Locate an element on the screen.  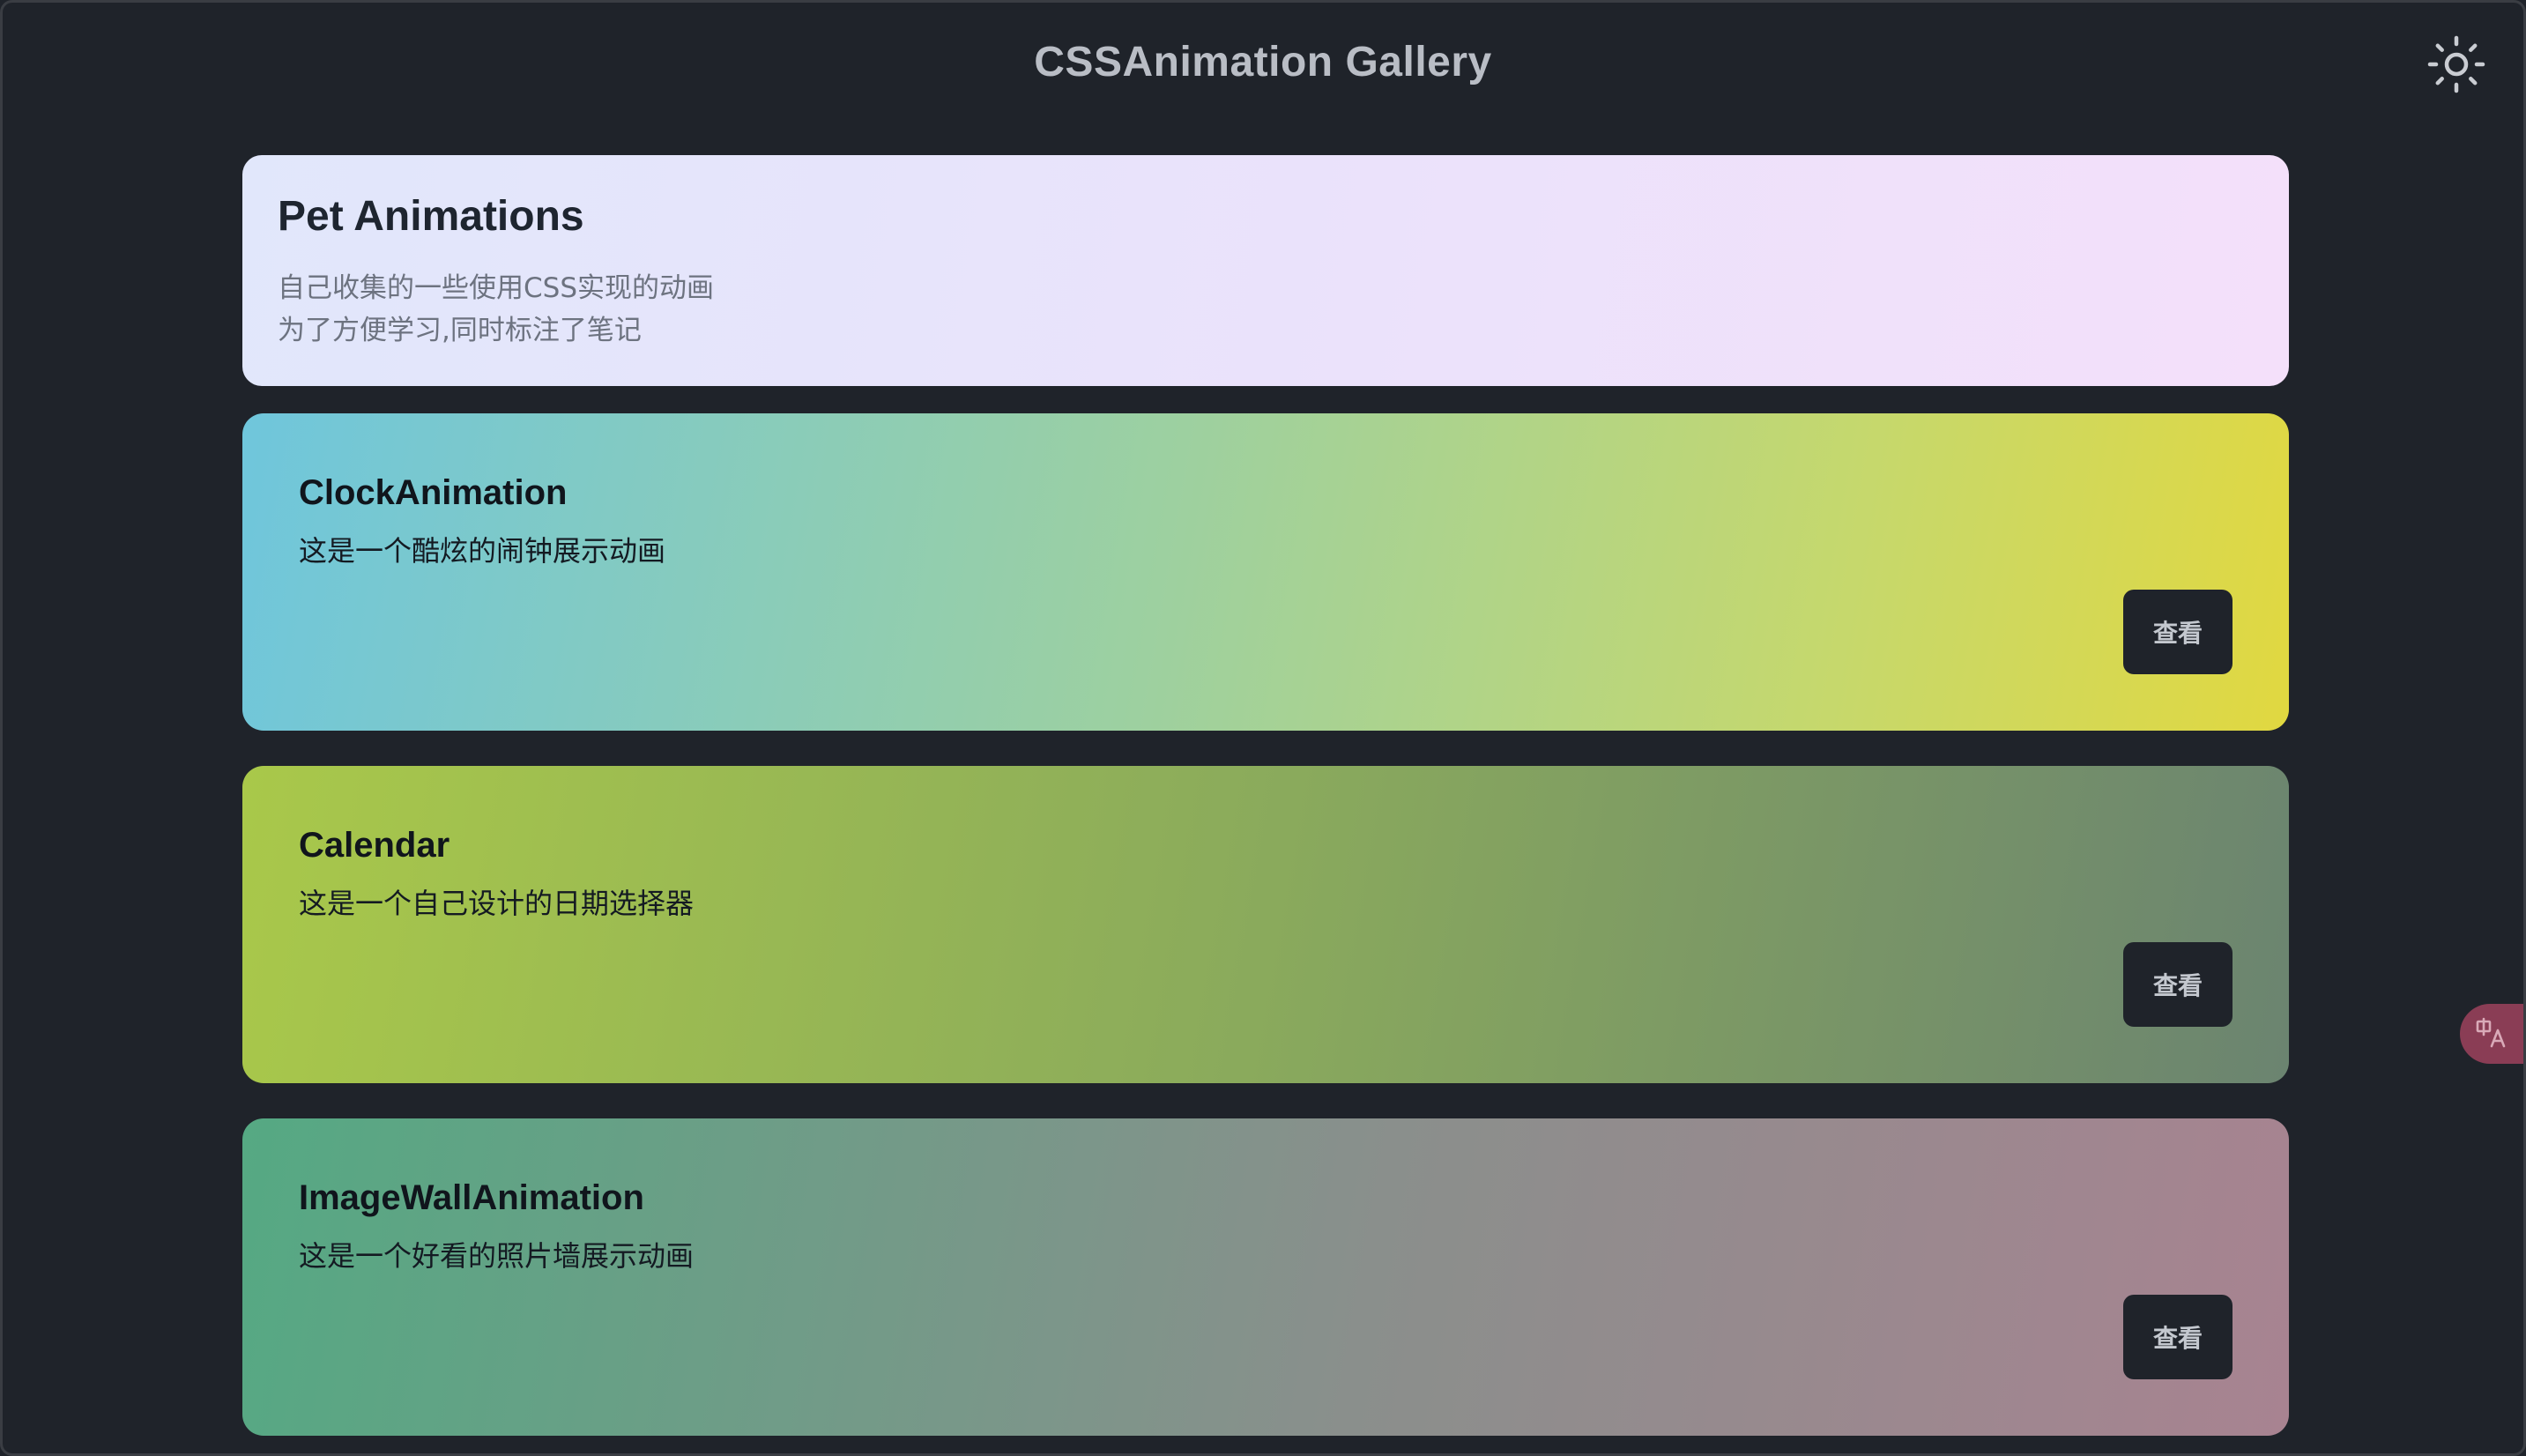
translate-widget-button is located at coordinates (2491, 1034).